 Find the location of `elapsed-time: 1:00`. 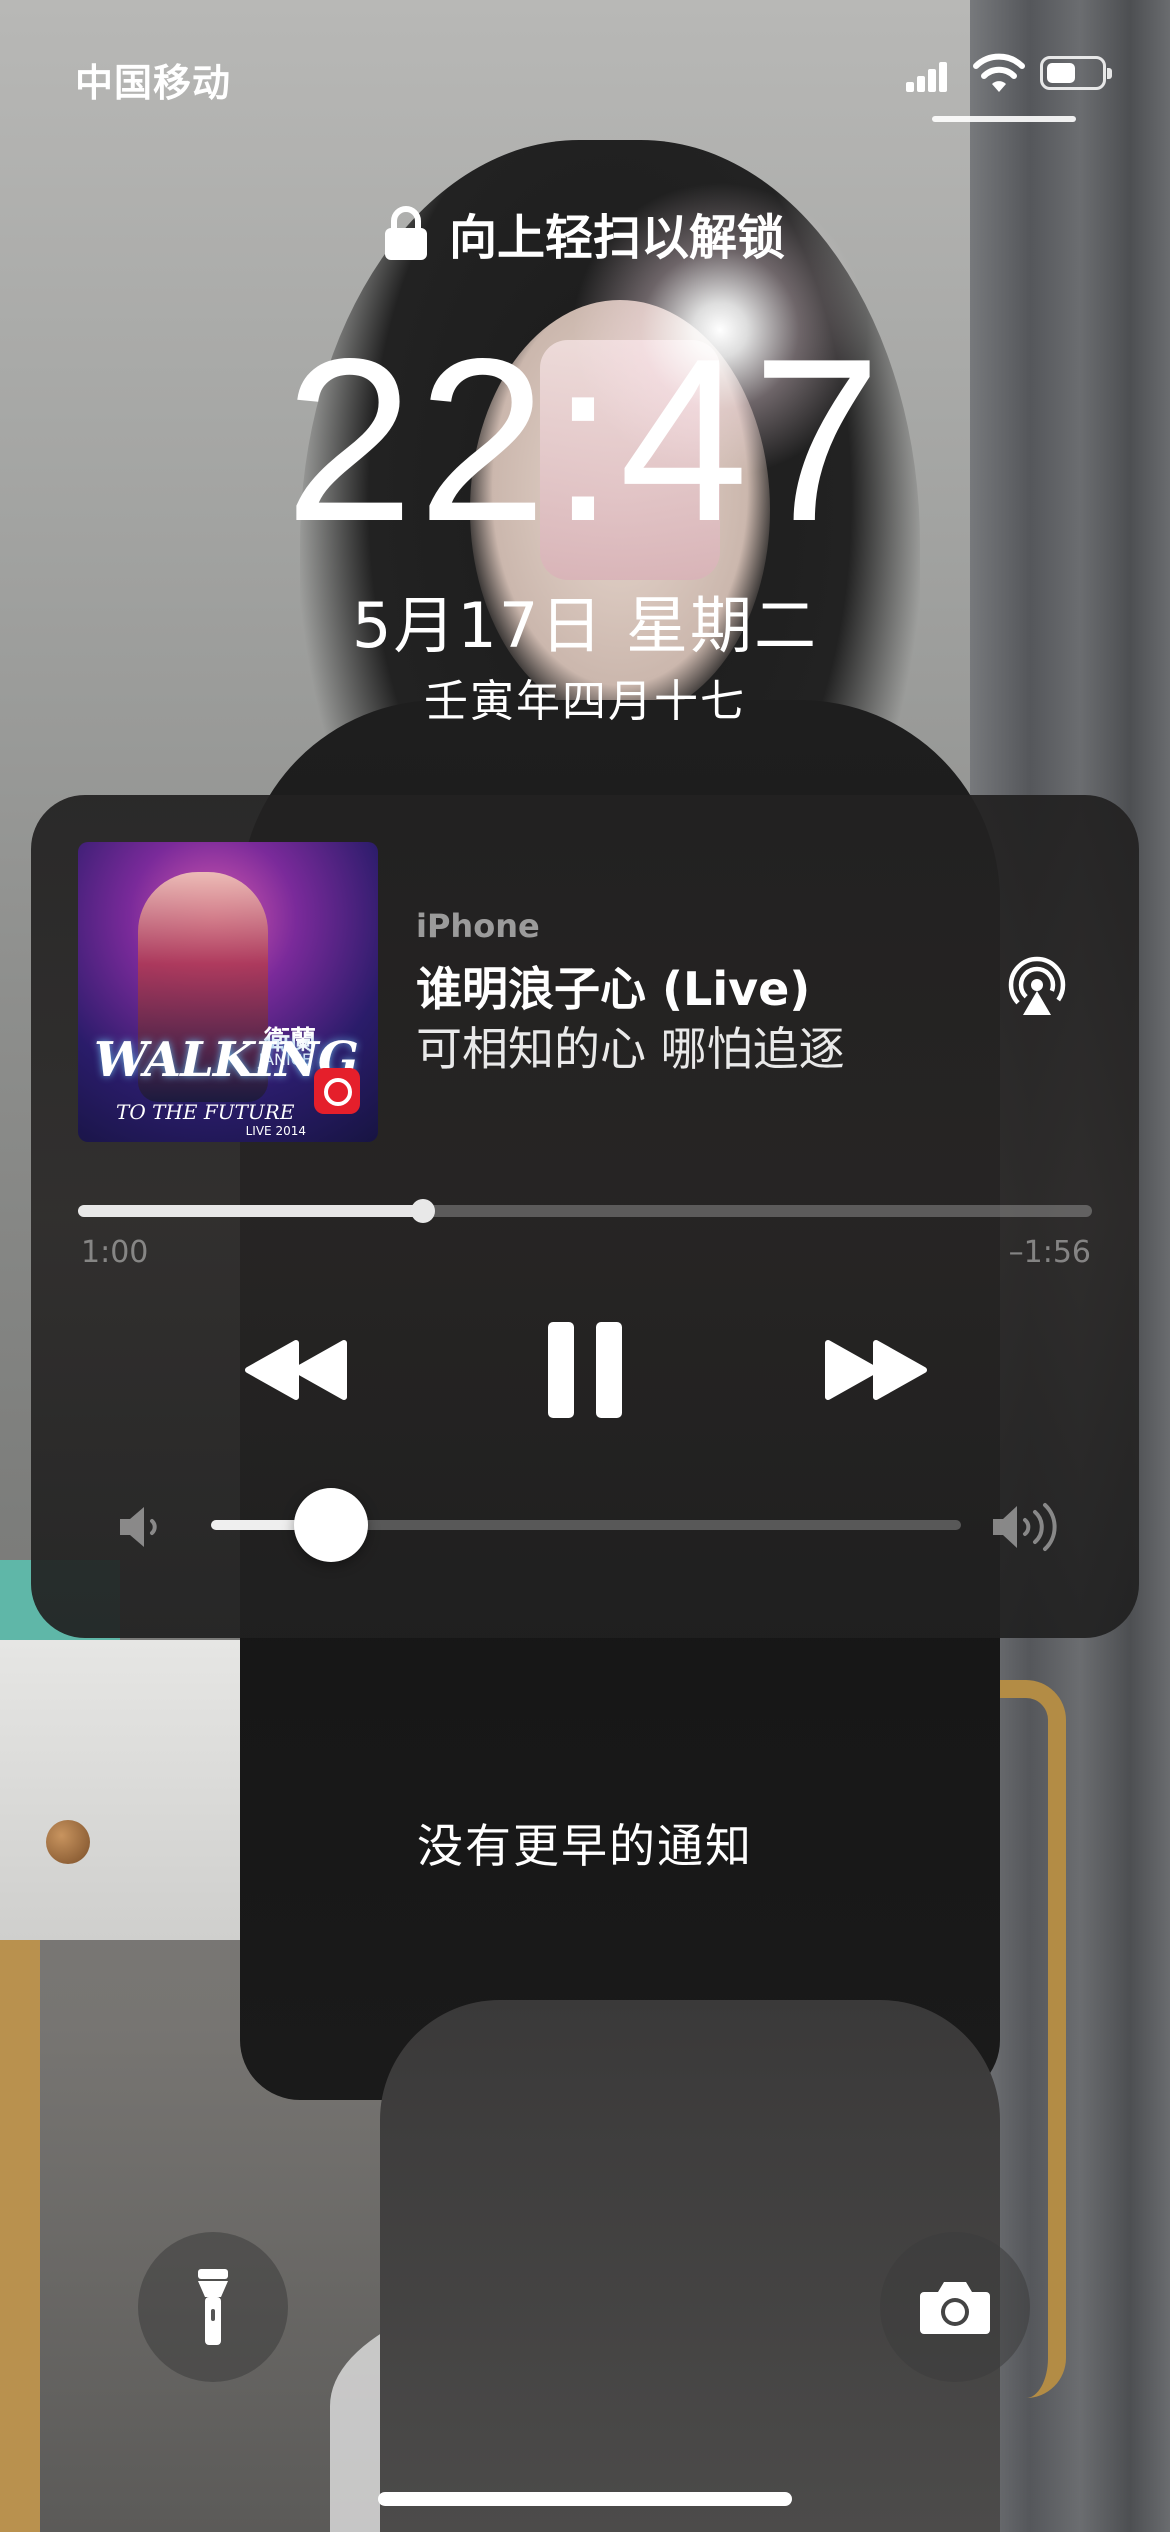

elapsed-time: 1:00 is located at coordinates (115, 1252).